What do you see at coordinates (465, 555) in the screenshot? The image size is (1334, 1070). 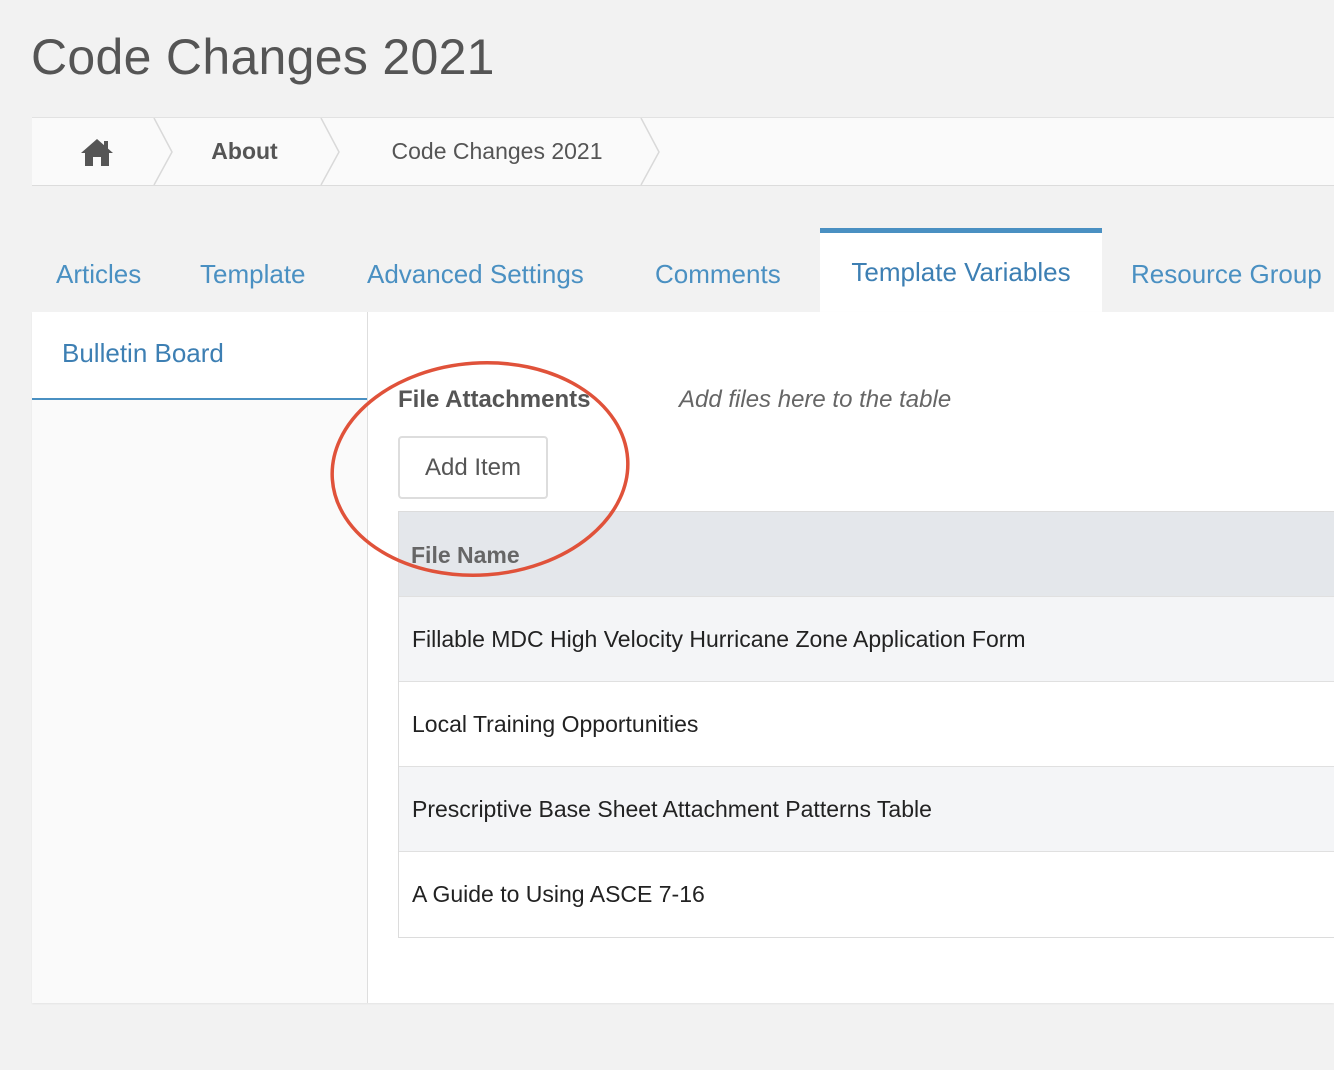 I see `column-header-file-name: File Name` at bounding box center [465, 555].